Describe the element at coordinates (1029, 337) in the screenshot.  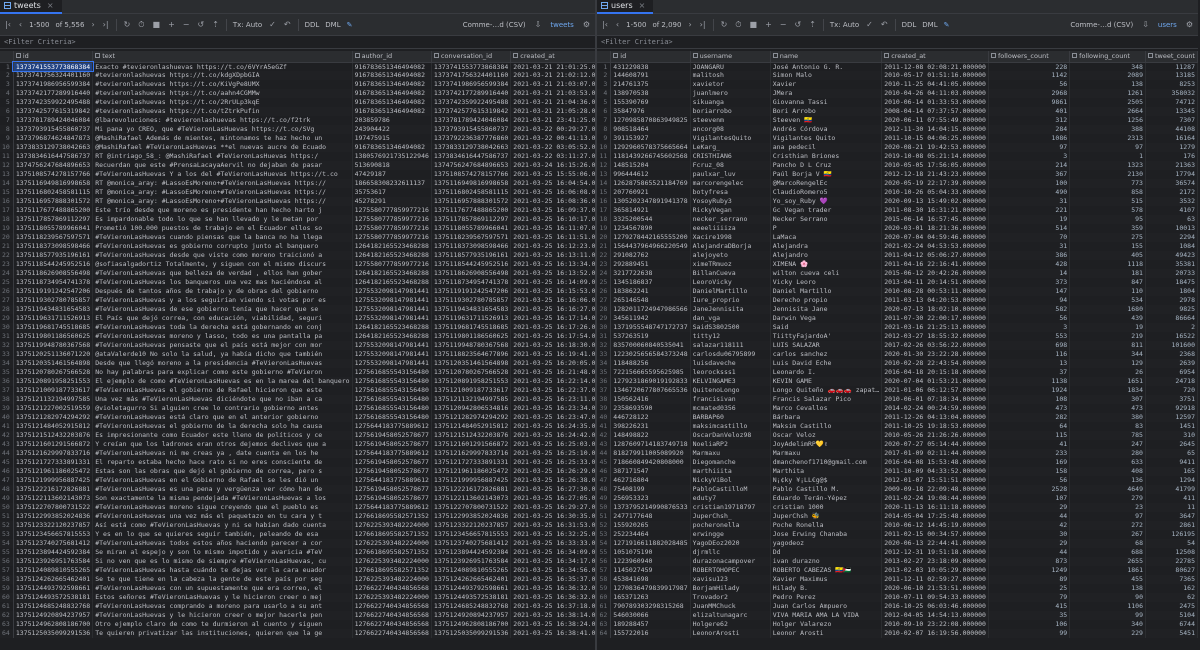
I see `table-cell-followers-count: 553` at that location.